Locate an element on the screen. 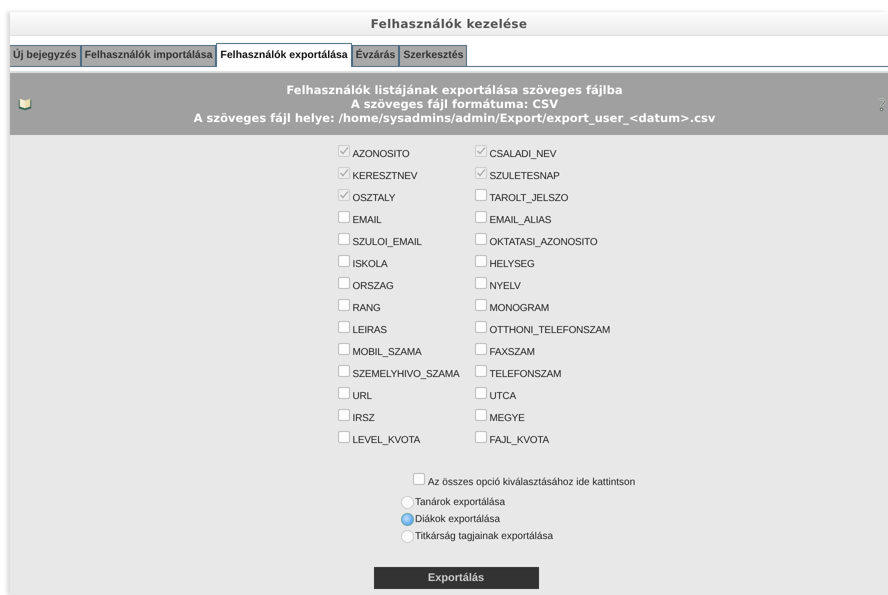  checkbox-label: Az összes opció kiválasztásához ide kattintson is located at coordinates (532, 482).